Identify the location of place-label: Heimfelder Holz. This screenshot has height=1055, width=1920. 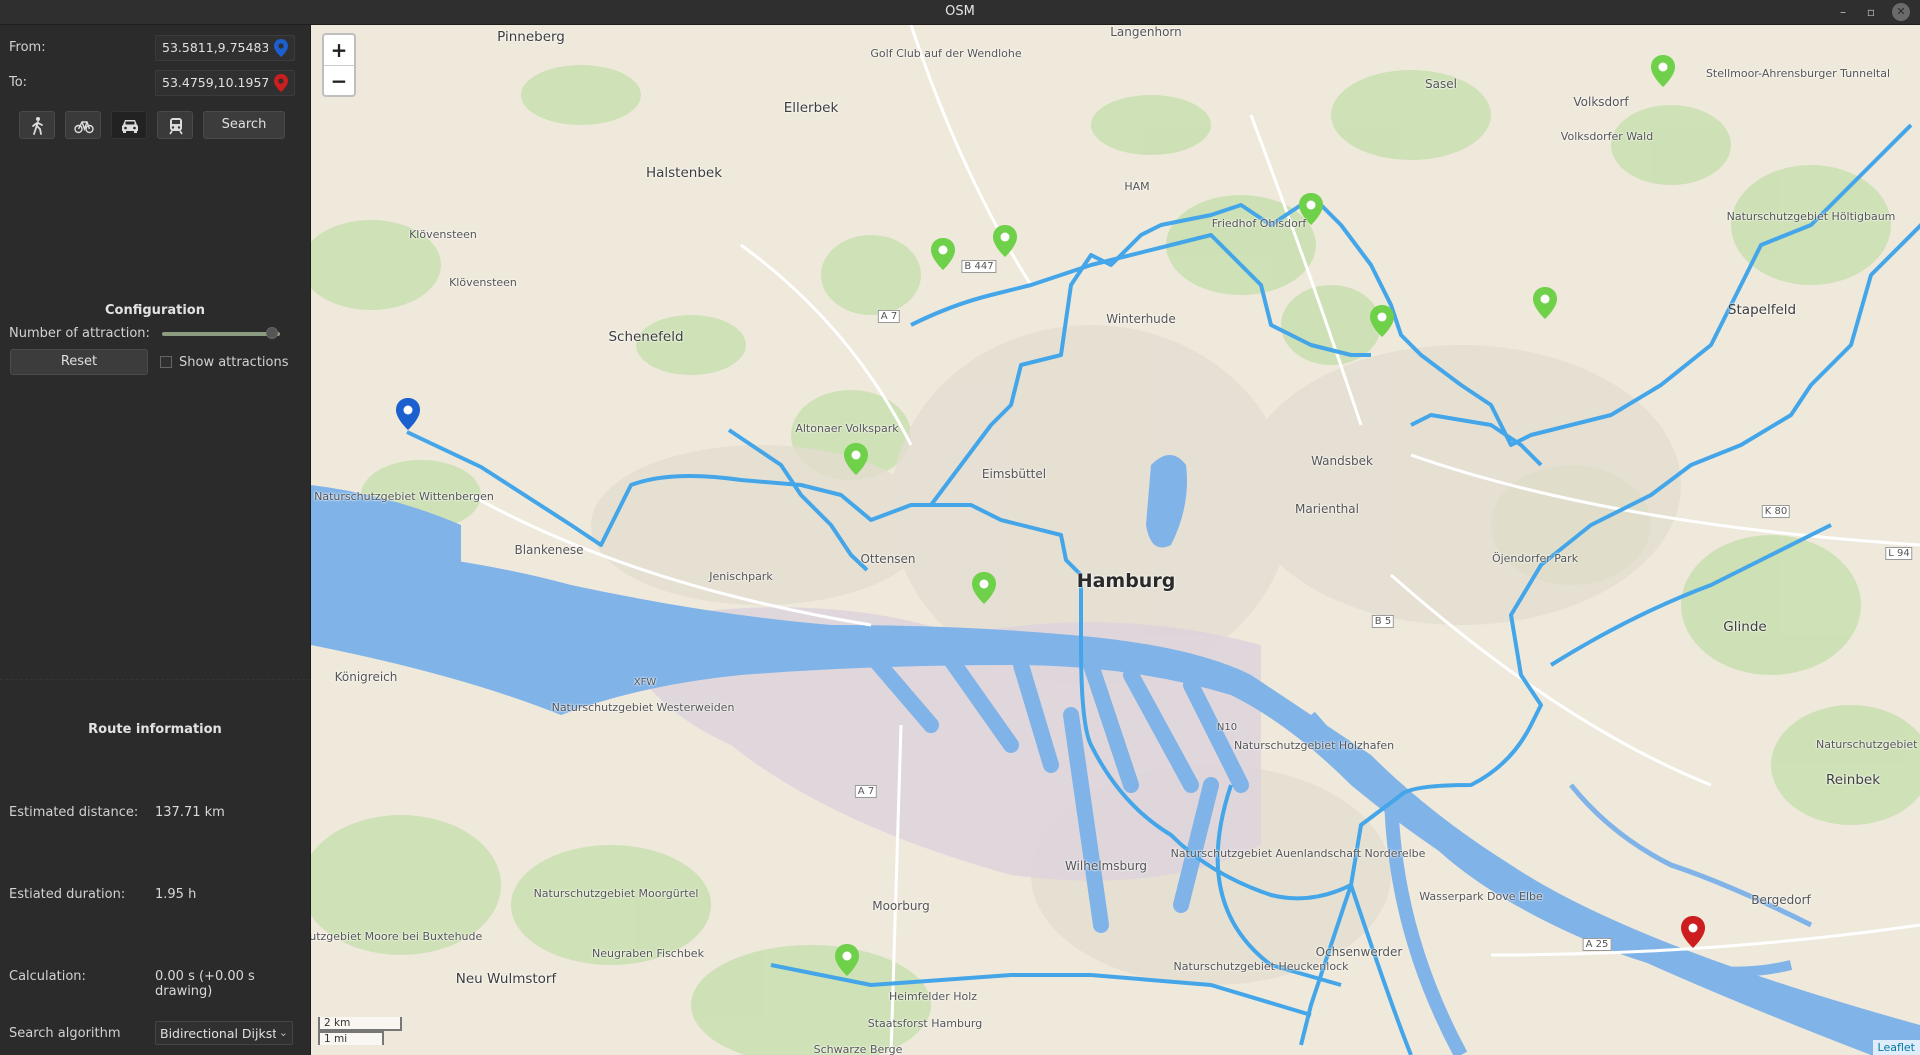
(933, 996).